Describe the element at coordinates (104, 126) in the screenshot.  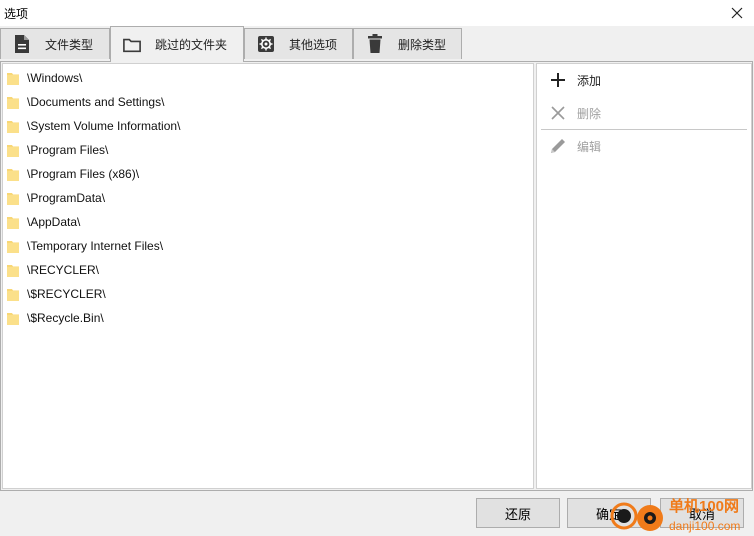
I see `folder-path: \System Volume Information\` at that location.